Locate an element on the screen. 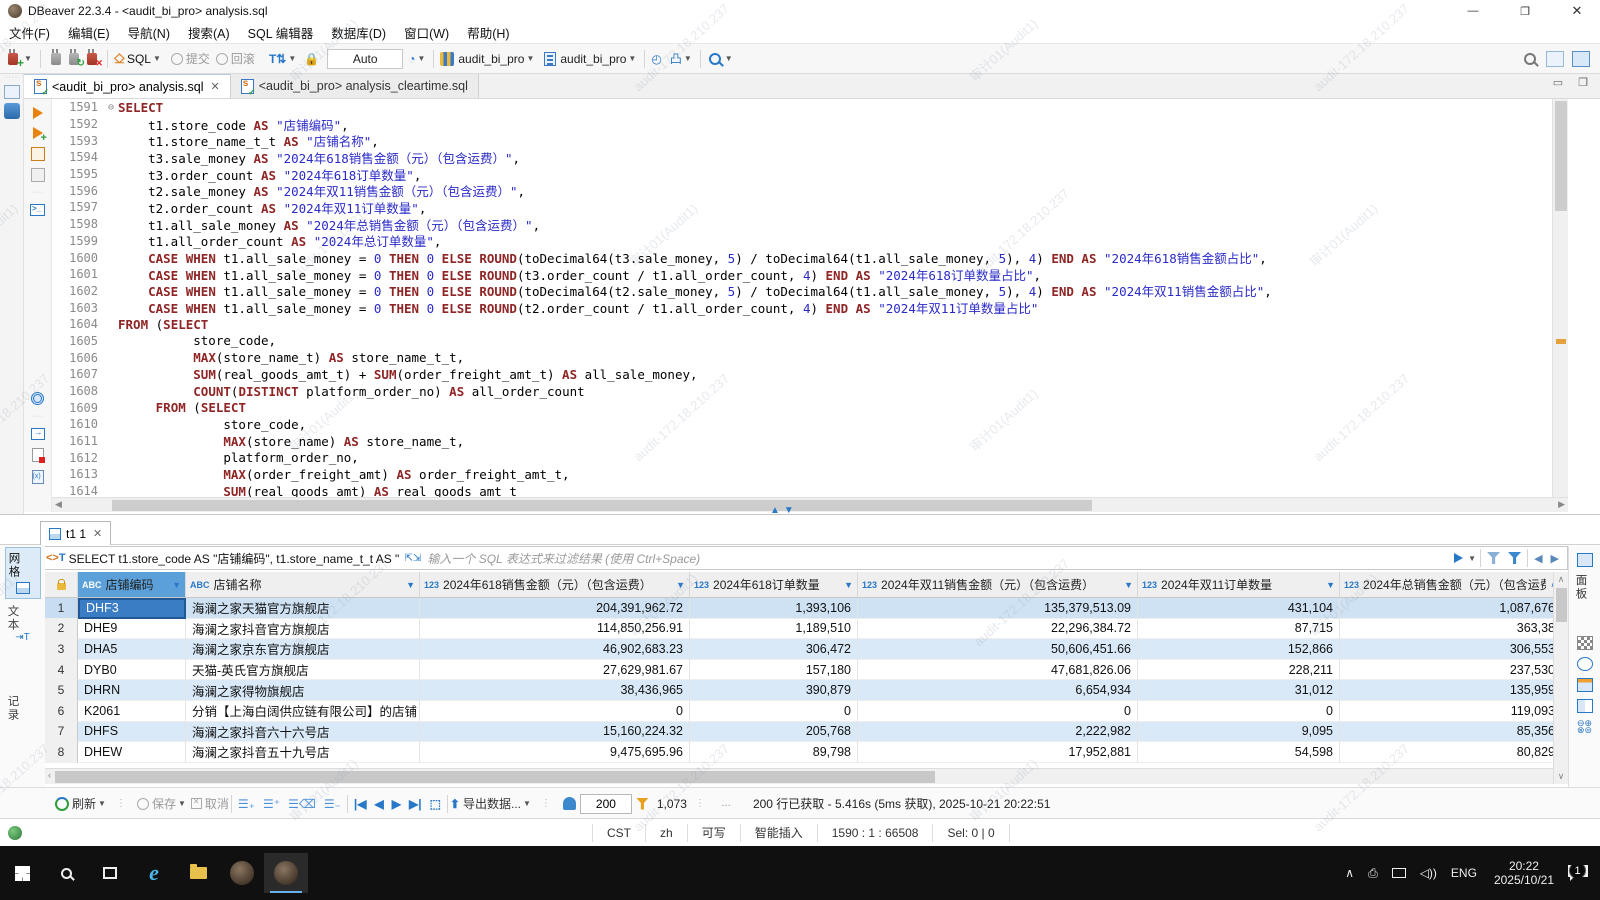  grid-cell: DHFS is located at coordinates (132, 732).